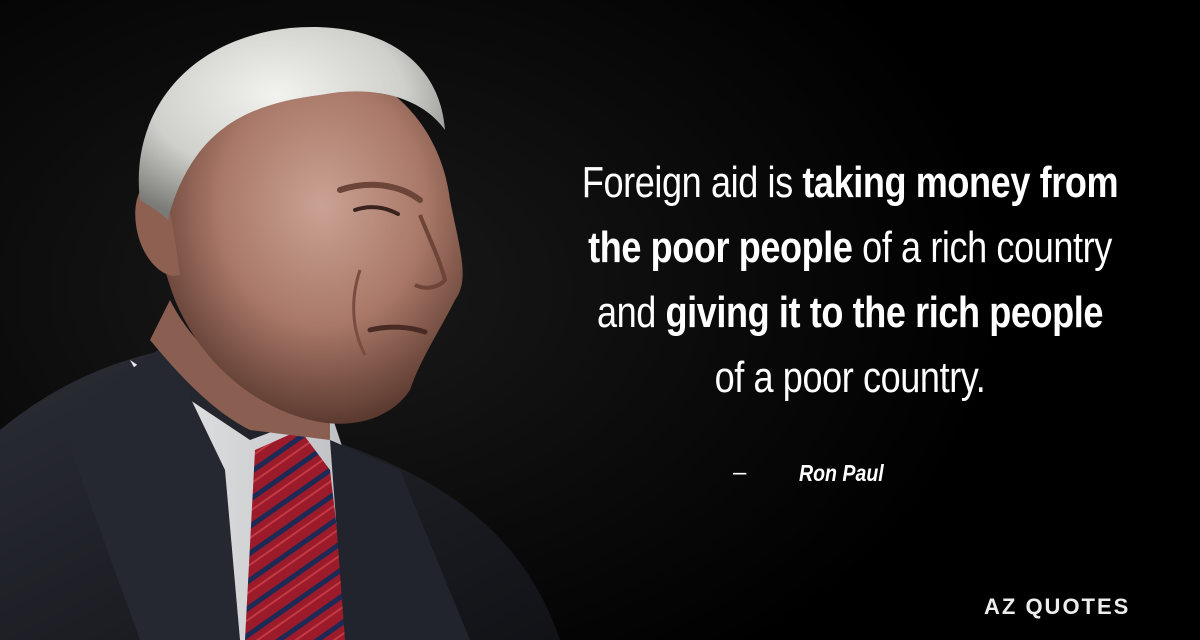  I want to click on quote-segment-emphasis: giving it to the rich people, so click(884, 312).